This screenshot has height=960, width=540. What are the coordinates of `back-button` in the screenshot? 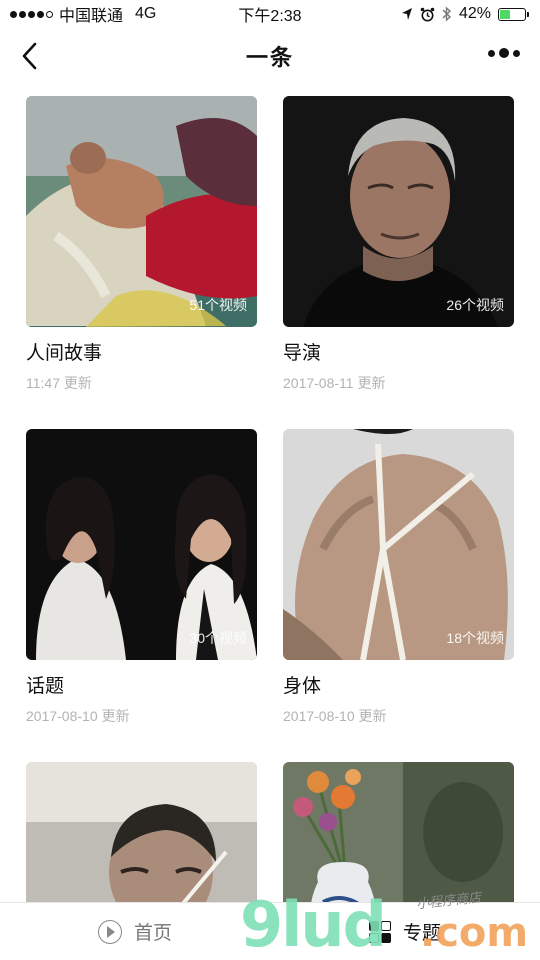 It's located at (29, 56).